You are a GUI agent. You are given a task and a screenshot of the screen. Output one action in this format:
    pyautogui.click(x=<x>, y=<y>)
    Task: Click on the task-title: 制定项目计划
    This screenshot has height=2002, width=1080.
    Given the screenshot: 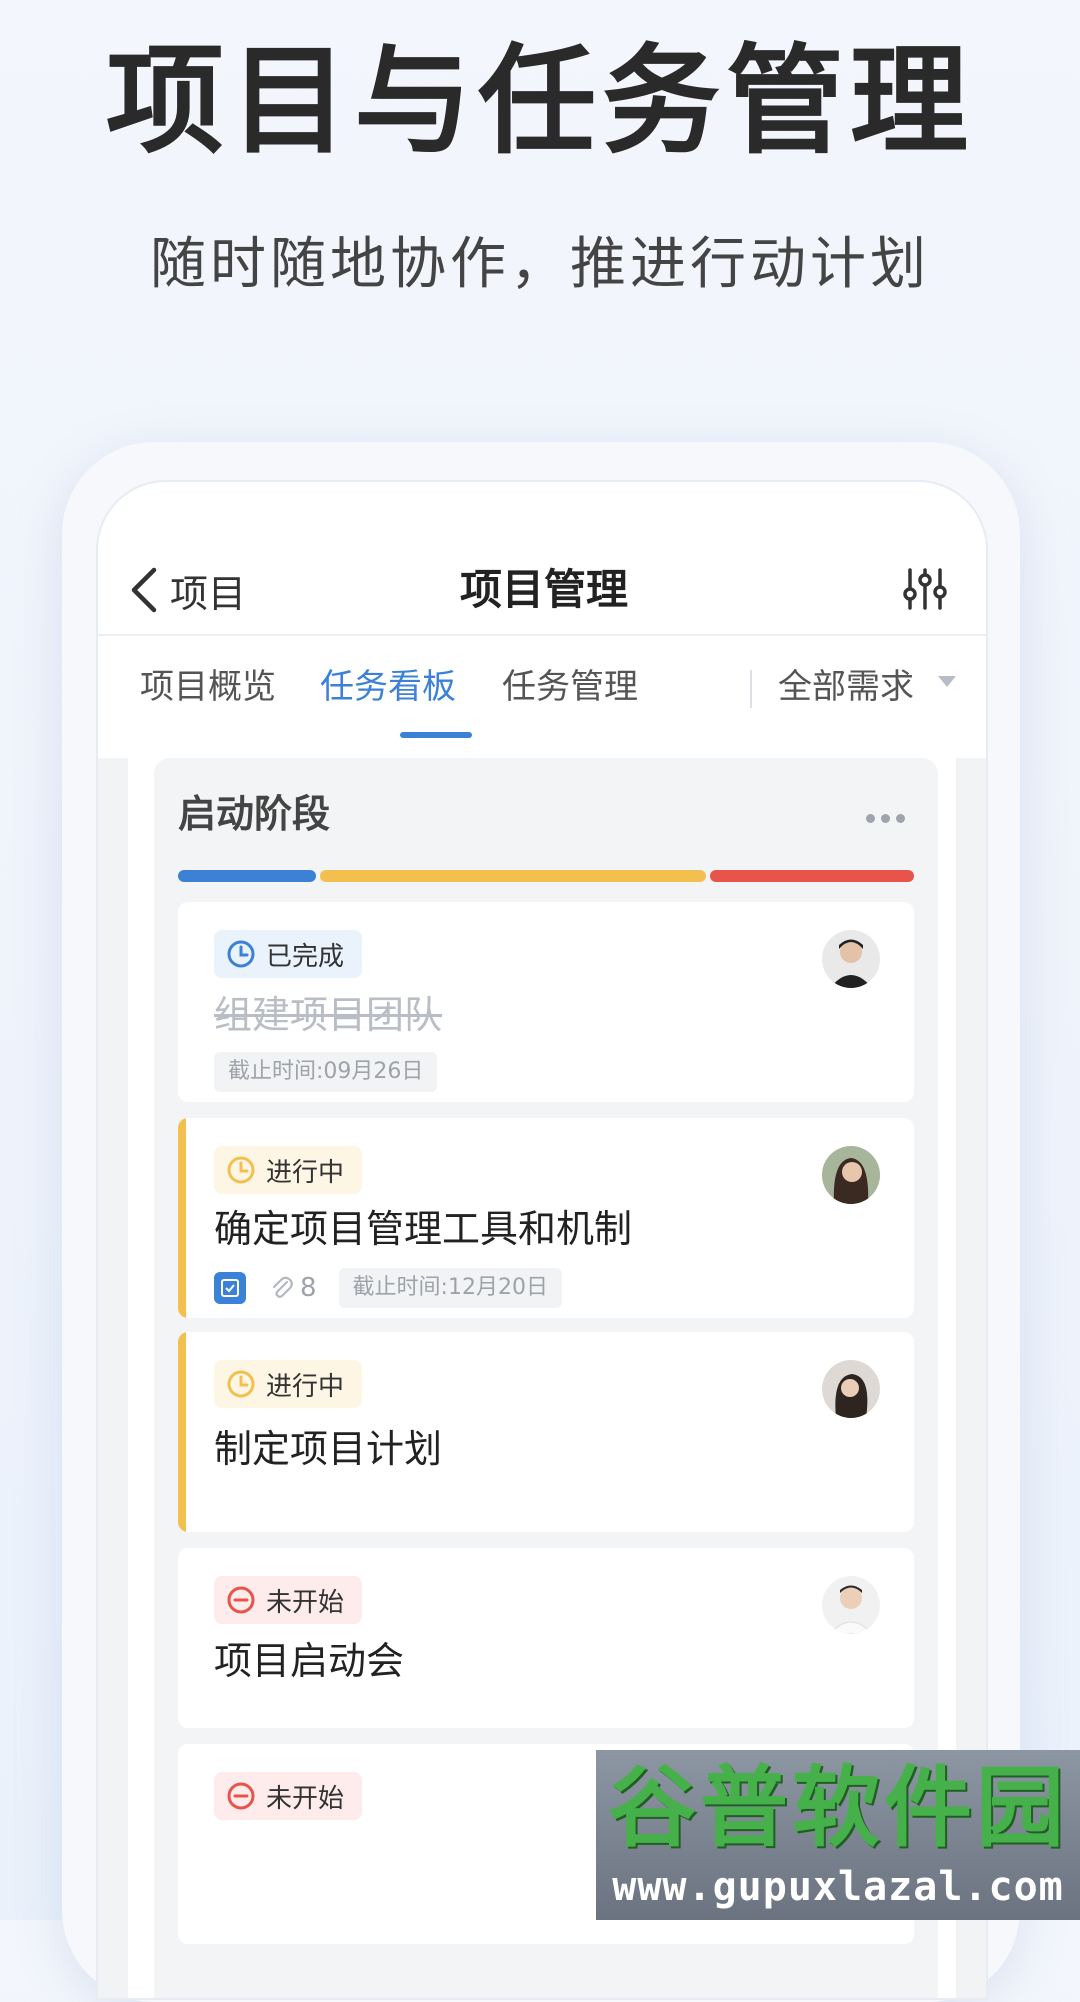 What is the action you would take?
    pyautogui.click(x=328, y=1449)
    